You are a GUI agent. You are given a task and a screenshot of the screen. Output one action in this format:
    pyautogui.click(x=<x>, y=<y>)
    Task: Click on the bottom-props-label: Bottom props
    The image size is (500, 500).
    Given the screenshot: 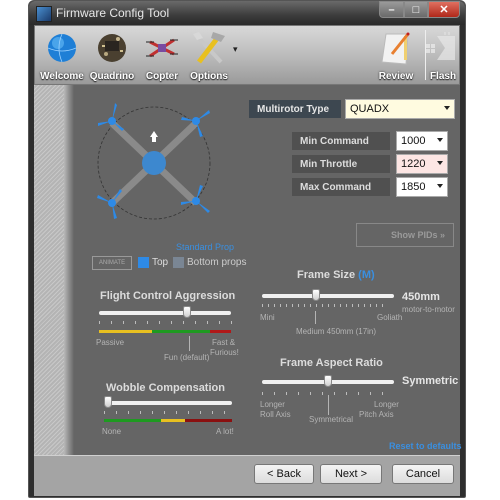 What is the action you would take?
    pyautogui.click(x=217, y=262)
    